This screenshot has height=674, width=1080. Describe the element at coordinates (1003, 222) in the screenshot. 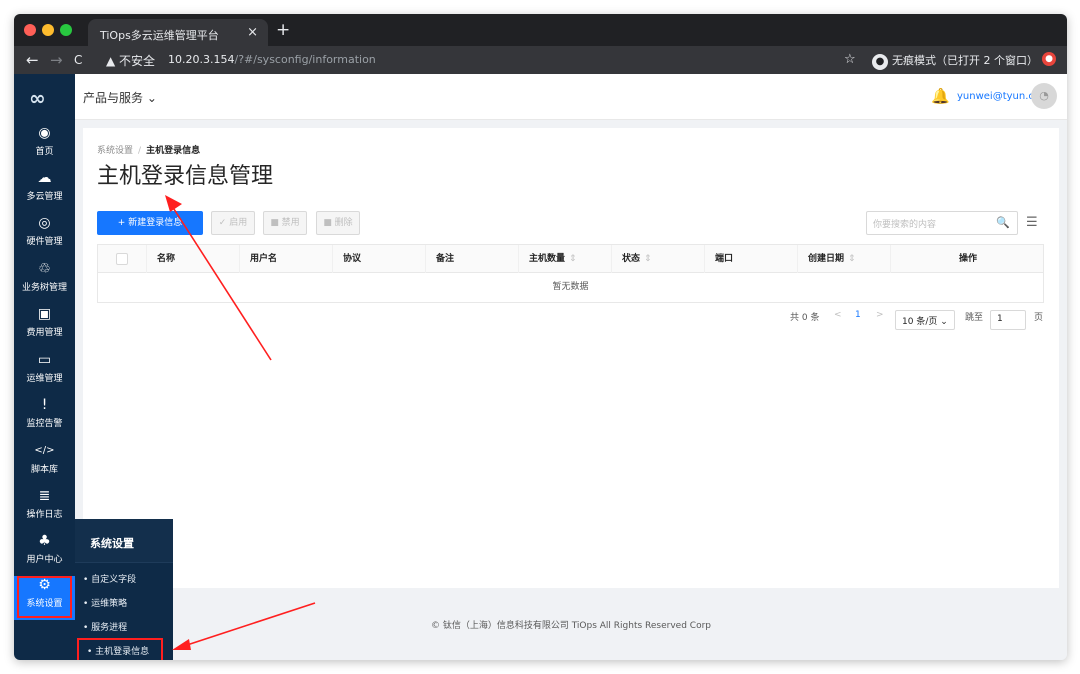

I see `search-icon: 🔍` at that location.